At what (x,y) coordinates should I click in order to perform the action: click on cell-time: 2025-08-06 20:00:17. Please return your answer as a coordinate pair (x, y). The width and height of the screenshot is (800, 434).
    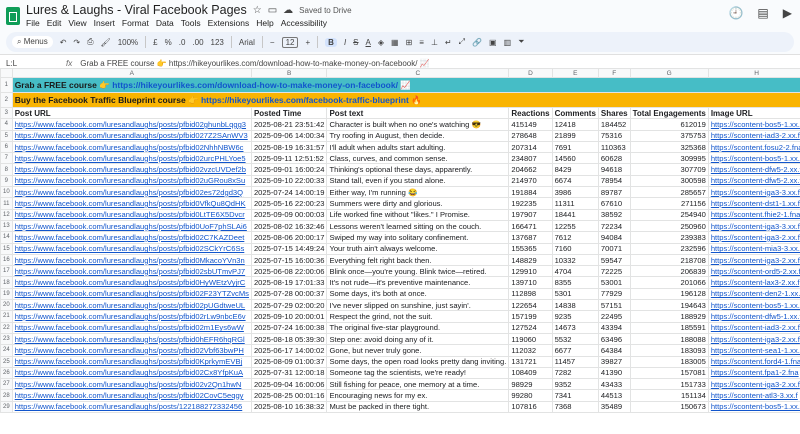
    Looking at the image, I should click on (289, 237).